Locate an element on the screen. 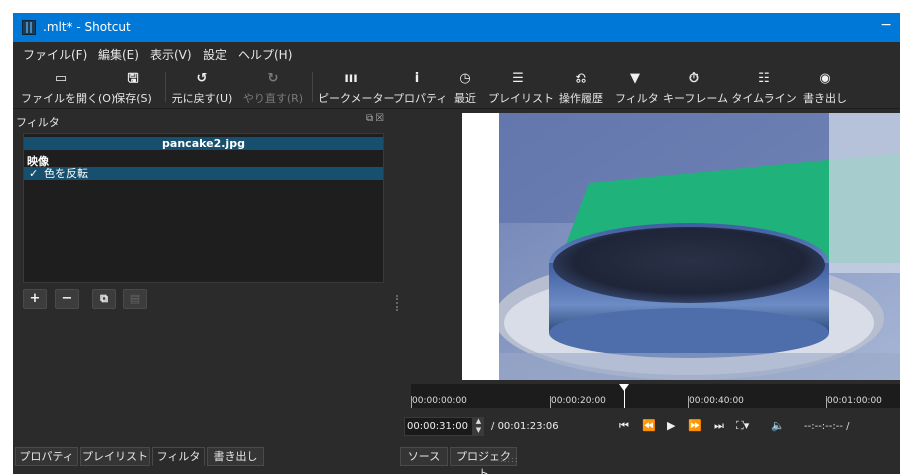 This screenshot has width=900, height=474. history-label: 操作履歴 is located at coordinates (581, 98).